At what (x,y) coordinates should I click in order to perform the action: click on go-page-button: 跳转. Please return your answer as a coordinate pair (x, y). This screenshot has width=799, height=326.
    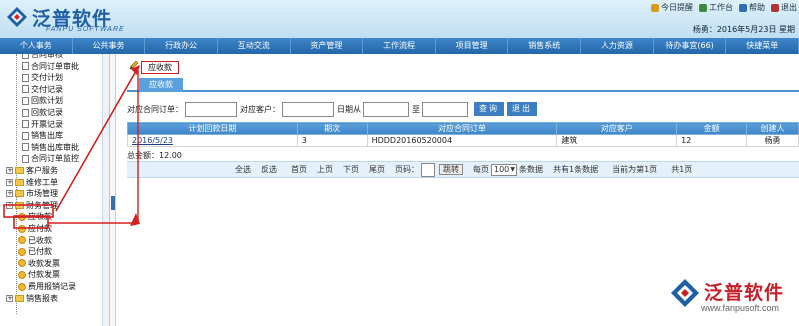
    Looking at the image, I should click on (451, 169).